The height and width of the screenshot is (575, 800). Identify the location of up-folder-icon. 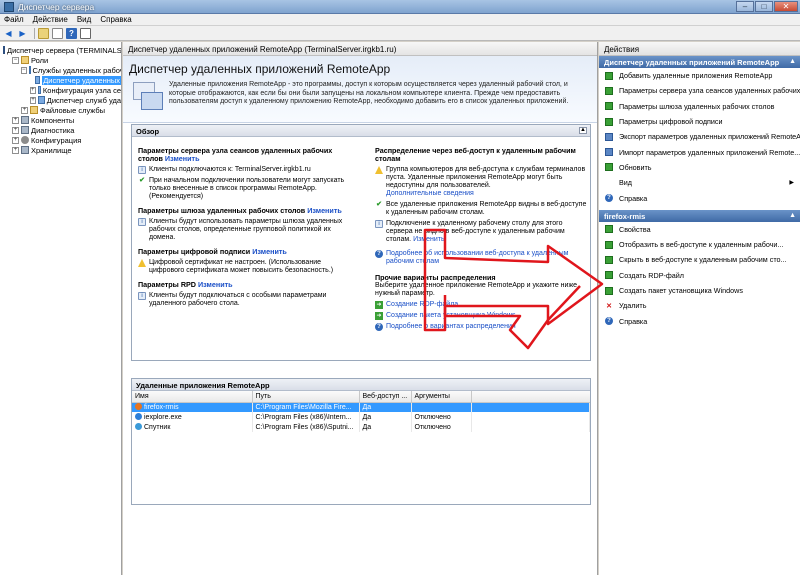
(43, 33).